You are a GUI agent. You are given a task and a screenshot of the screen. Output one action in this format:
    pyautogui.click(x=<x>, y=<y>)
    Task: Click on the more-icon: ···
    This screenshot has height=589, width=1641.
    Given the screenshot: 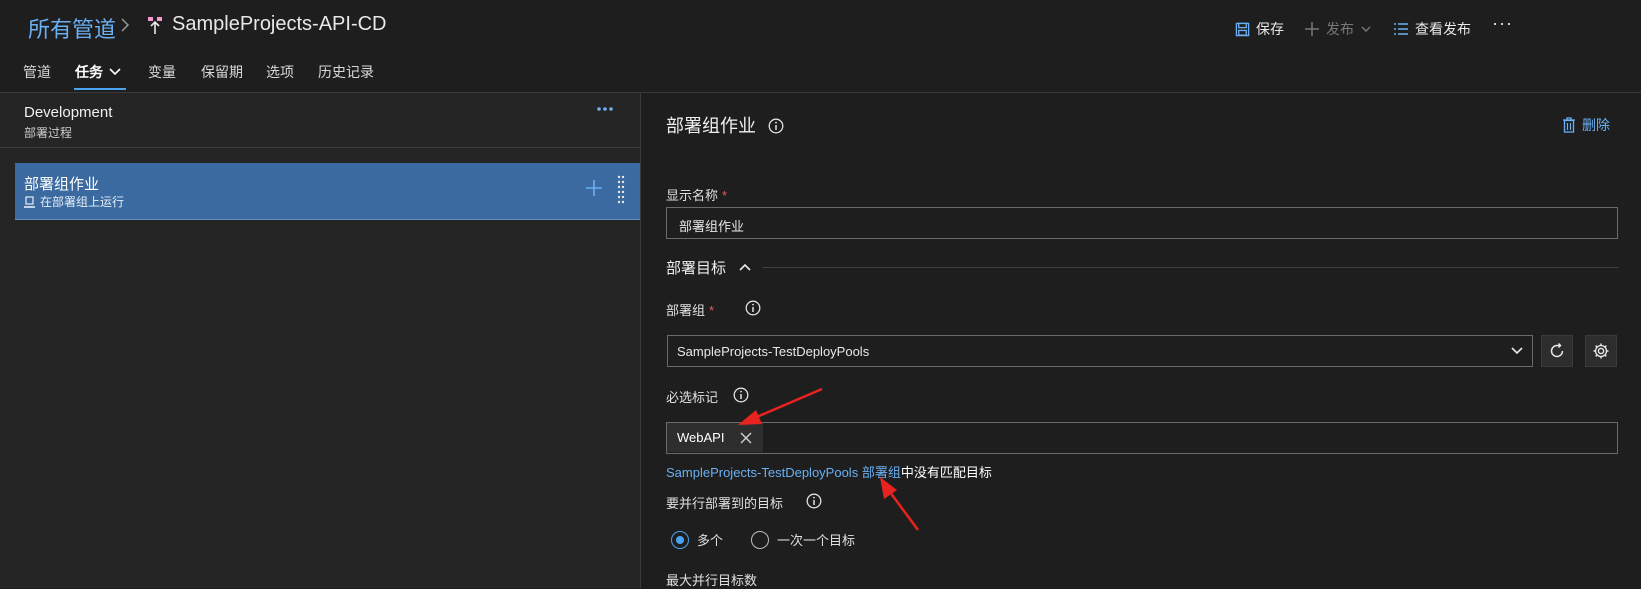 What is the action you would take?
    pyautogui.click(x=1502, y=23)
    